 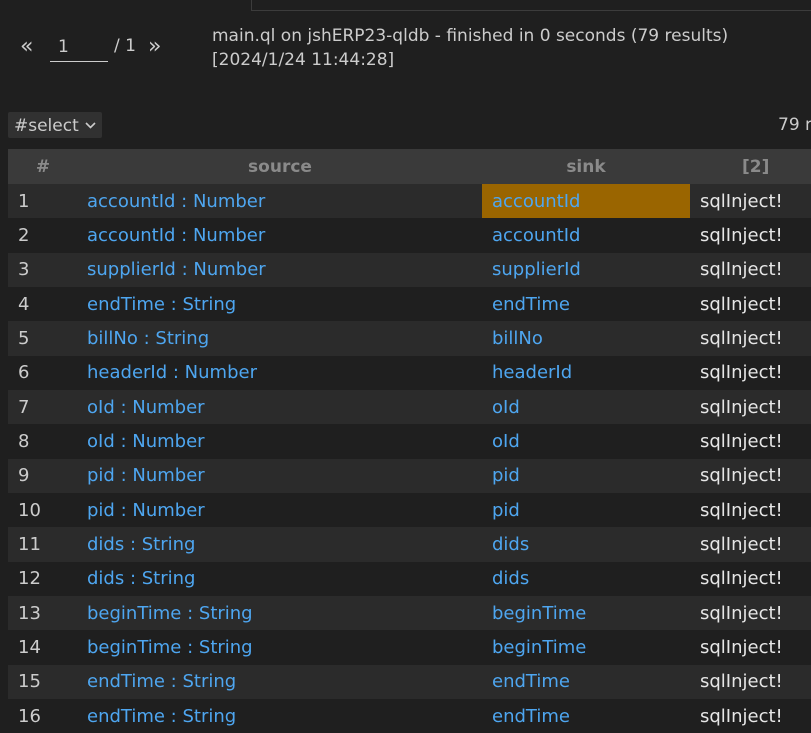 I want to click on table-row: 3 supplierId : Number supplierId sqlInject!, so click(x=409, y=269).